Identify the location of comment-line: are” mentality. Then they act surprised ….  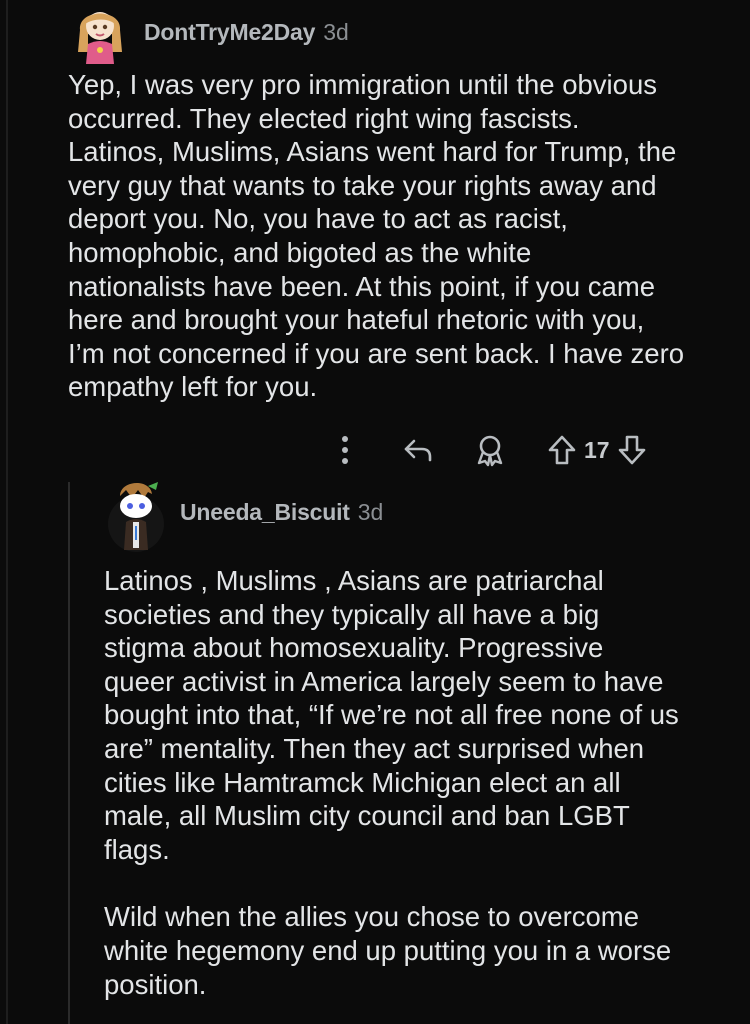
(374, 748).